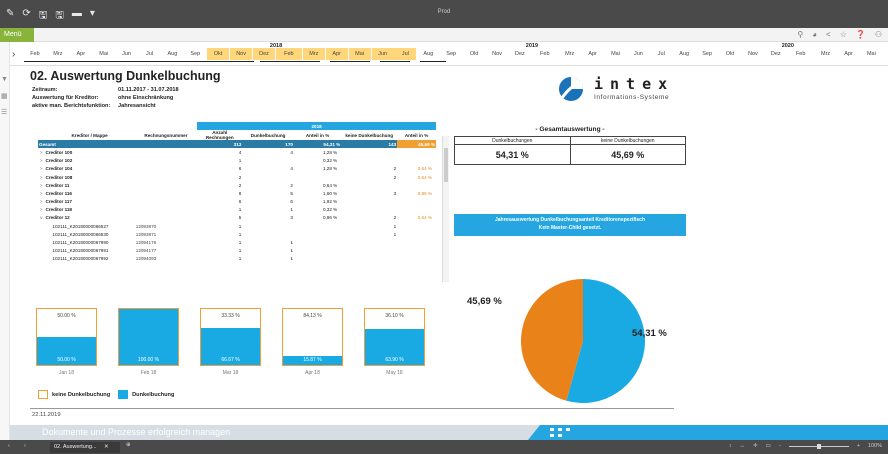 This screenshot has height=454, width=888. Describe the element at coordinates (532, 46) in the screenshot. I see `timeline-year: 2019` at that location.